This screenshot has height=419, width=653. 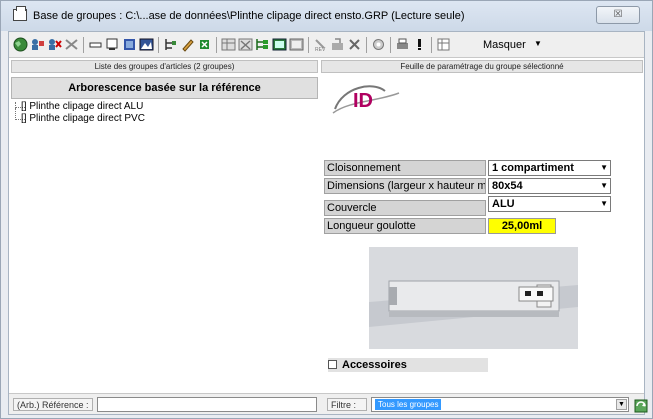 What do you see at coordinates (83, 119) in the screenshot?
I see `tree-item: [] Plinthe clipage direct PVC` at bounding box center [83, 119].